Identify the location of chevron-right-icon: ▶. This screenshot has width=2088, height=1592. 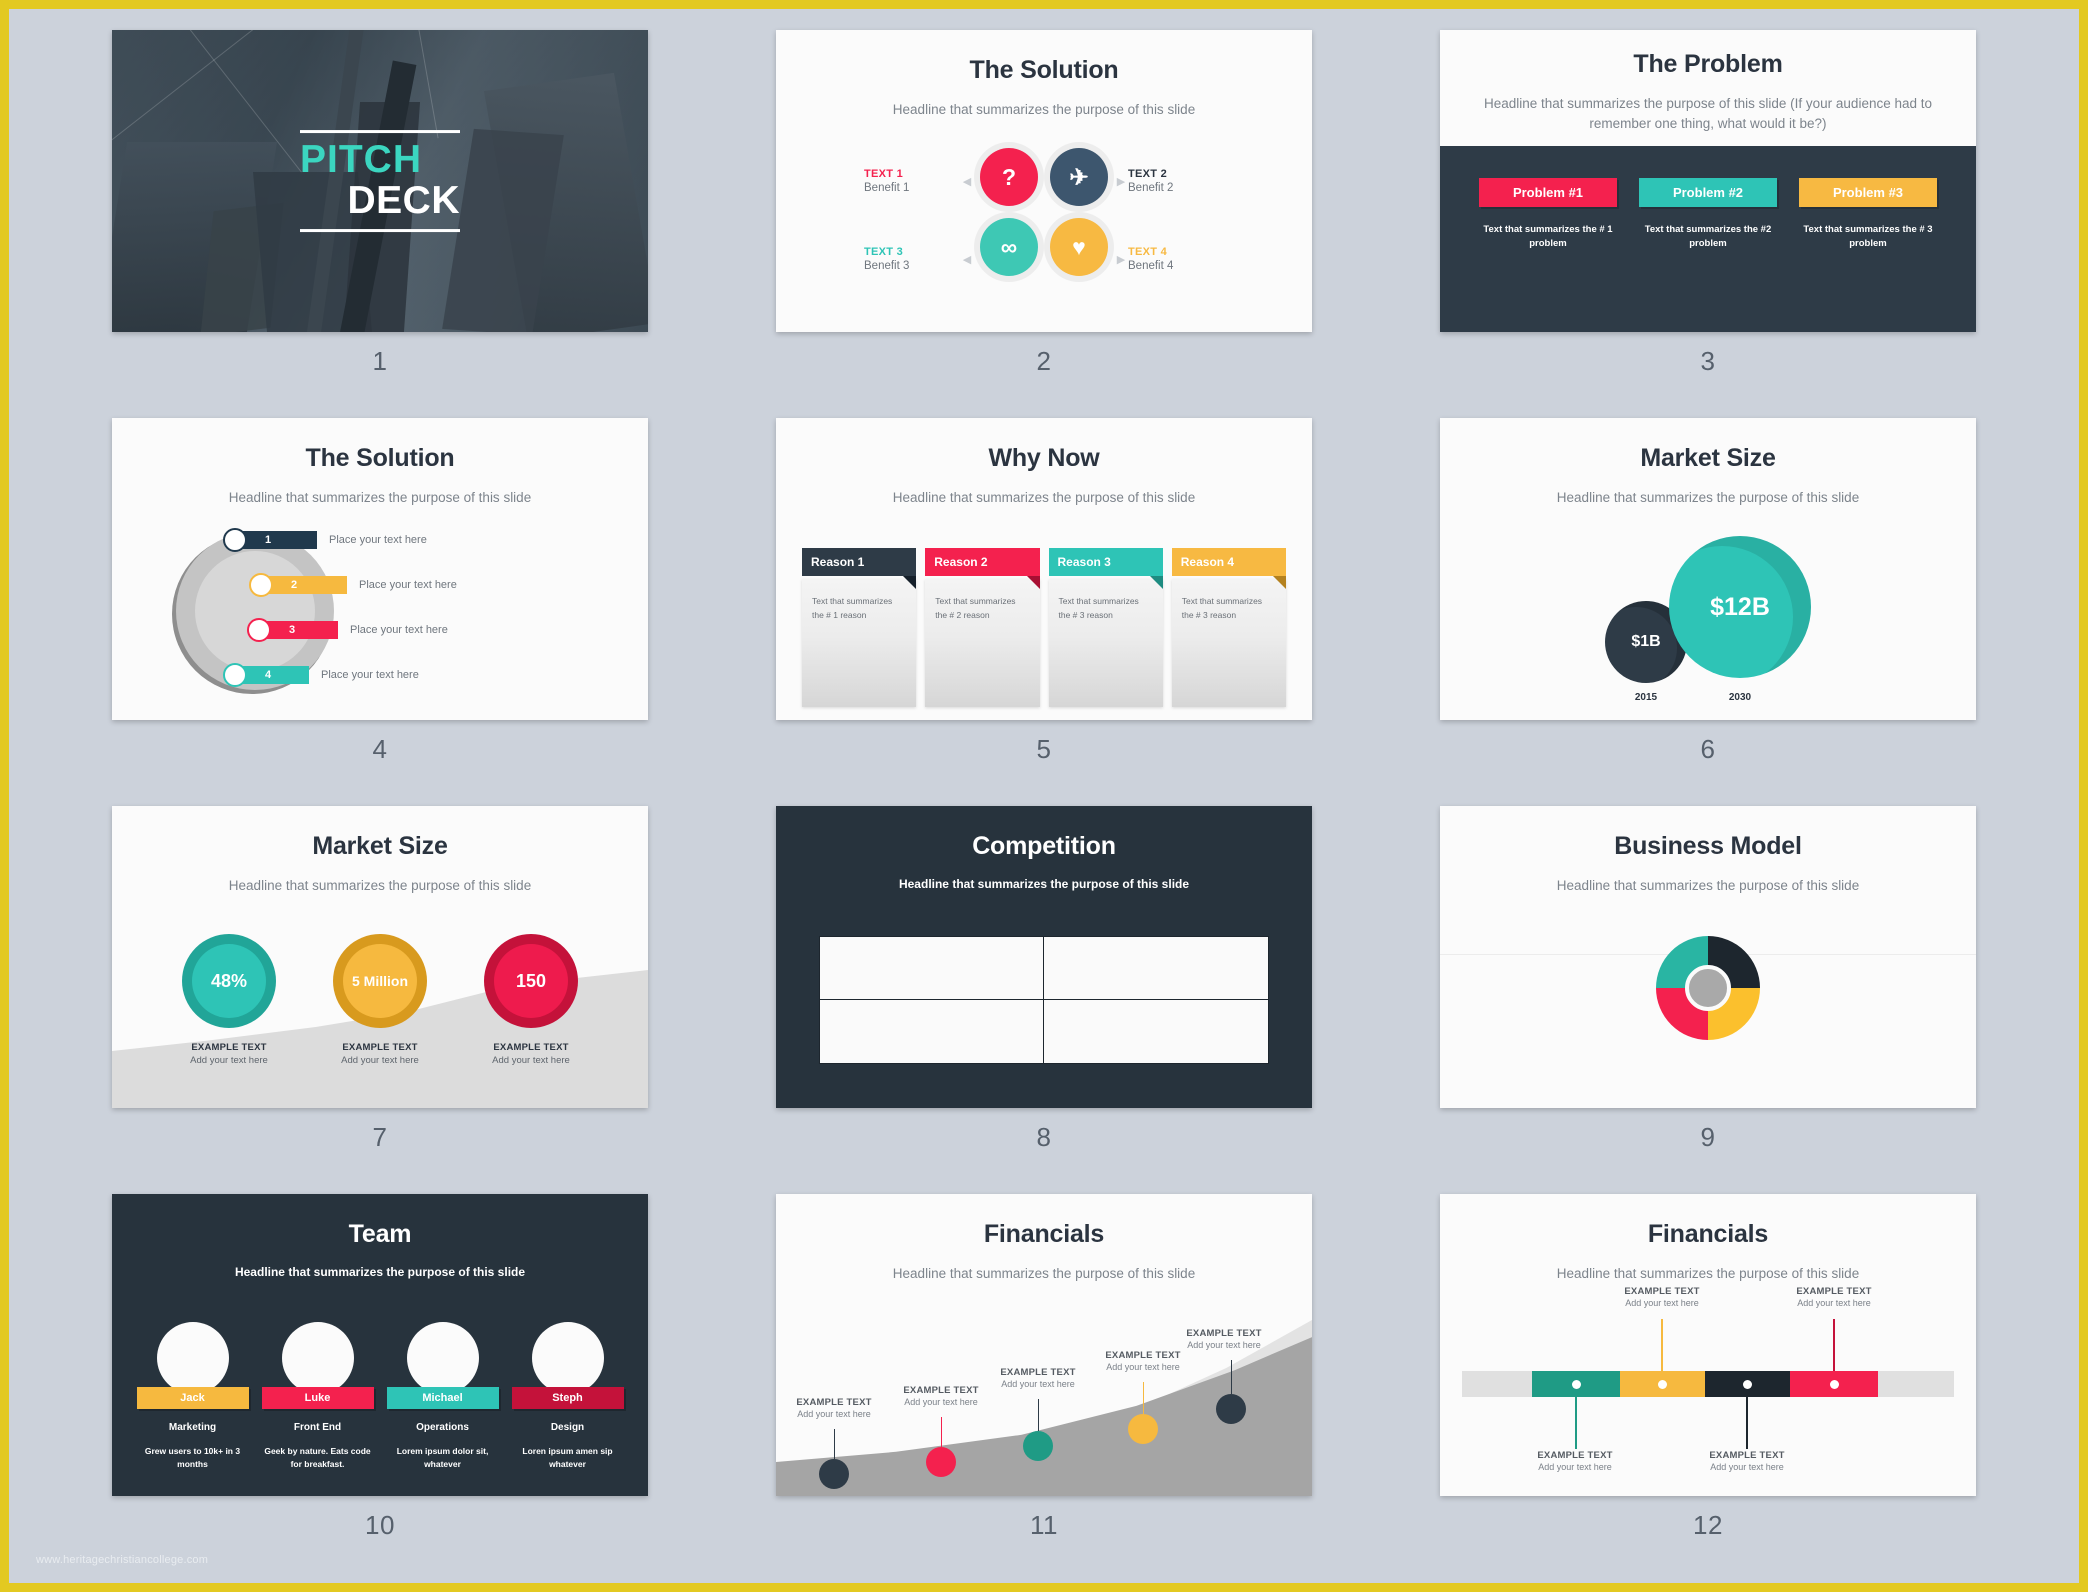
(1121, 181).